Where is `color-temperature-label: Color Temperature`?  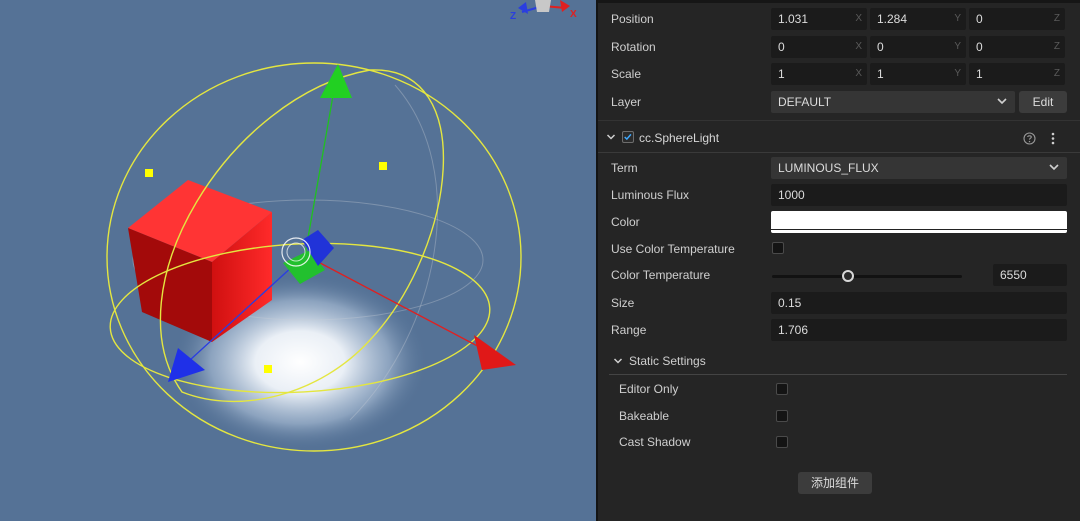
color-temperature-label: Color Temperature is located at coordinates (661, 275).